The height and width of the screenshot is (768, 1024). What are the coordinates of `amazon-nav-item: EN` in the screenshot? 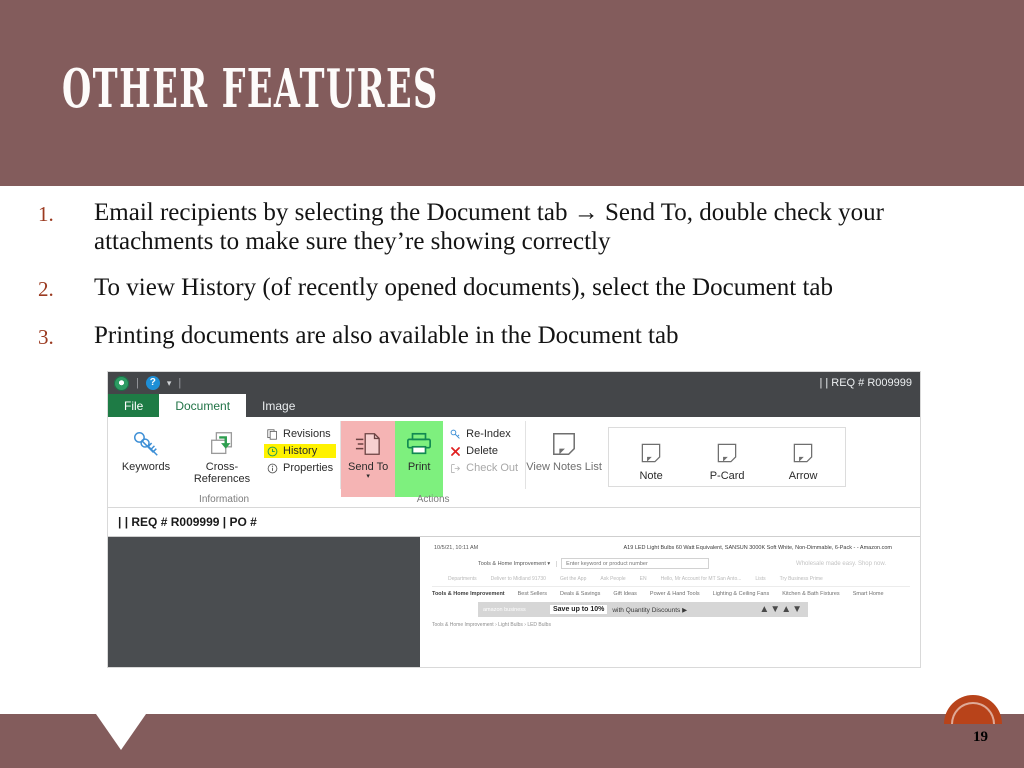 It's located at (643, 579).